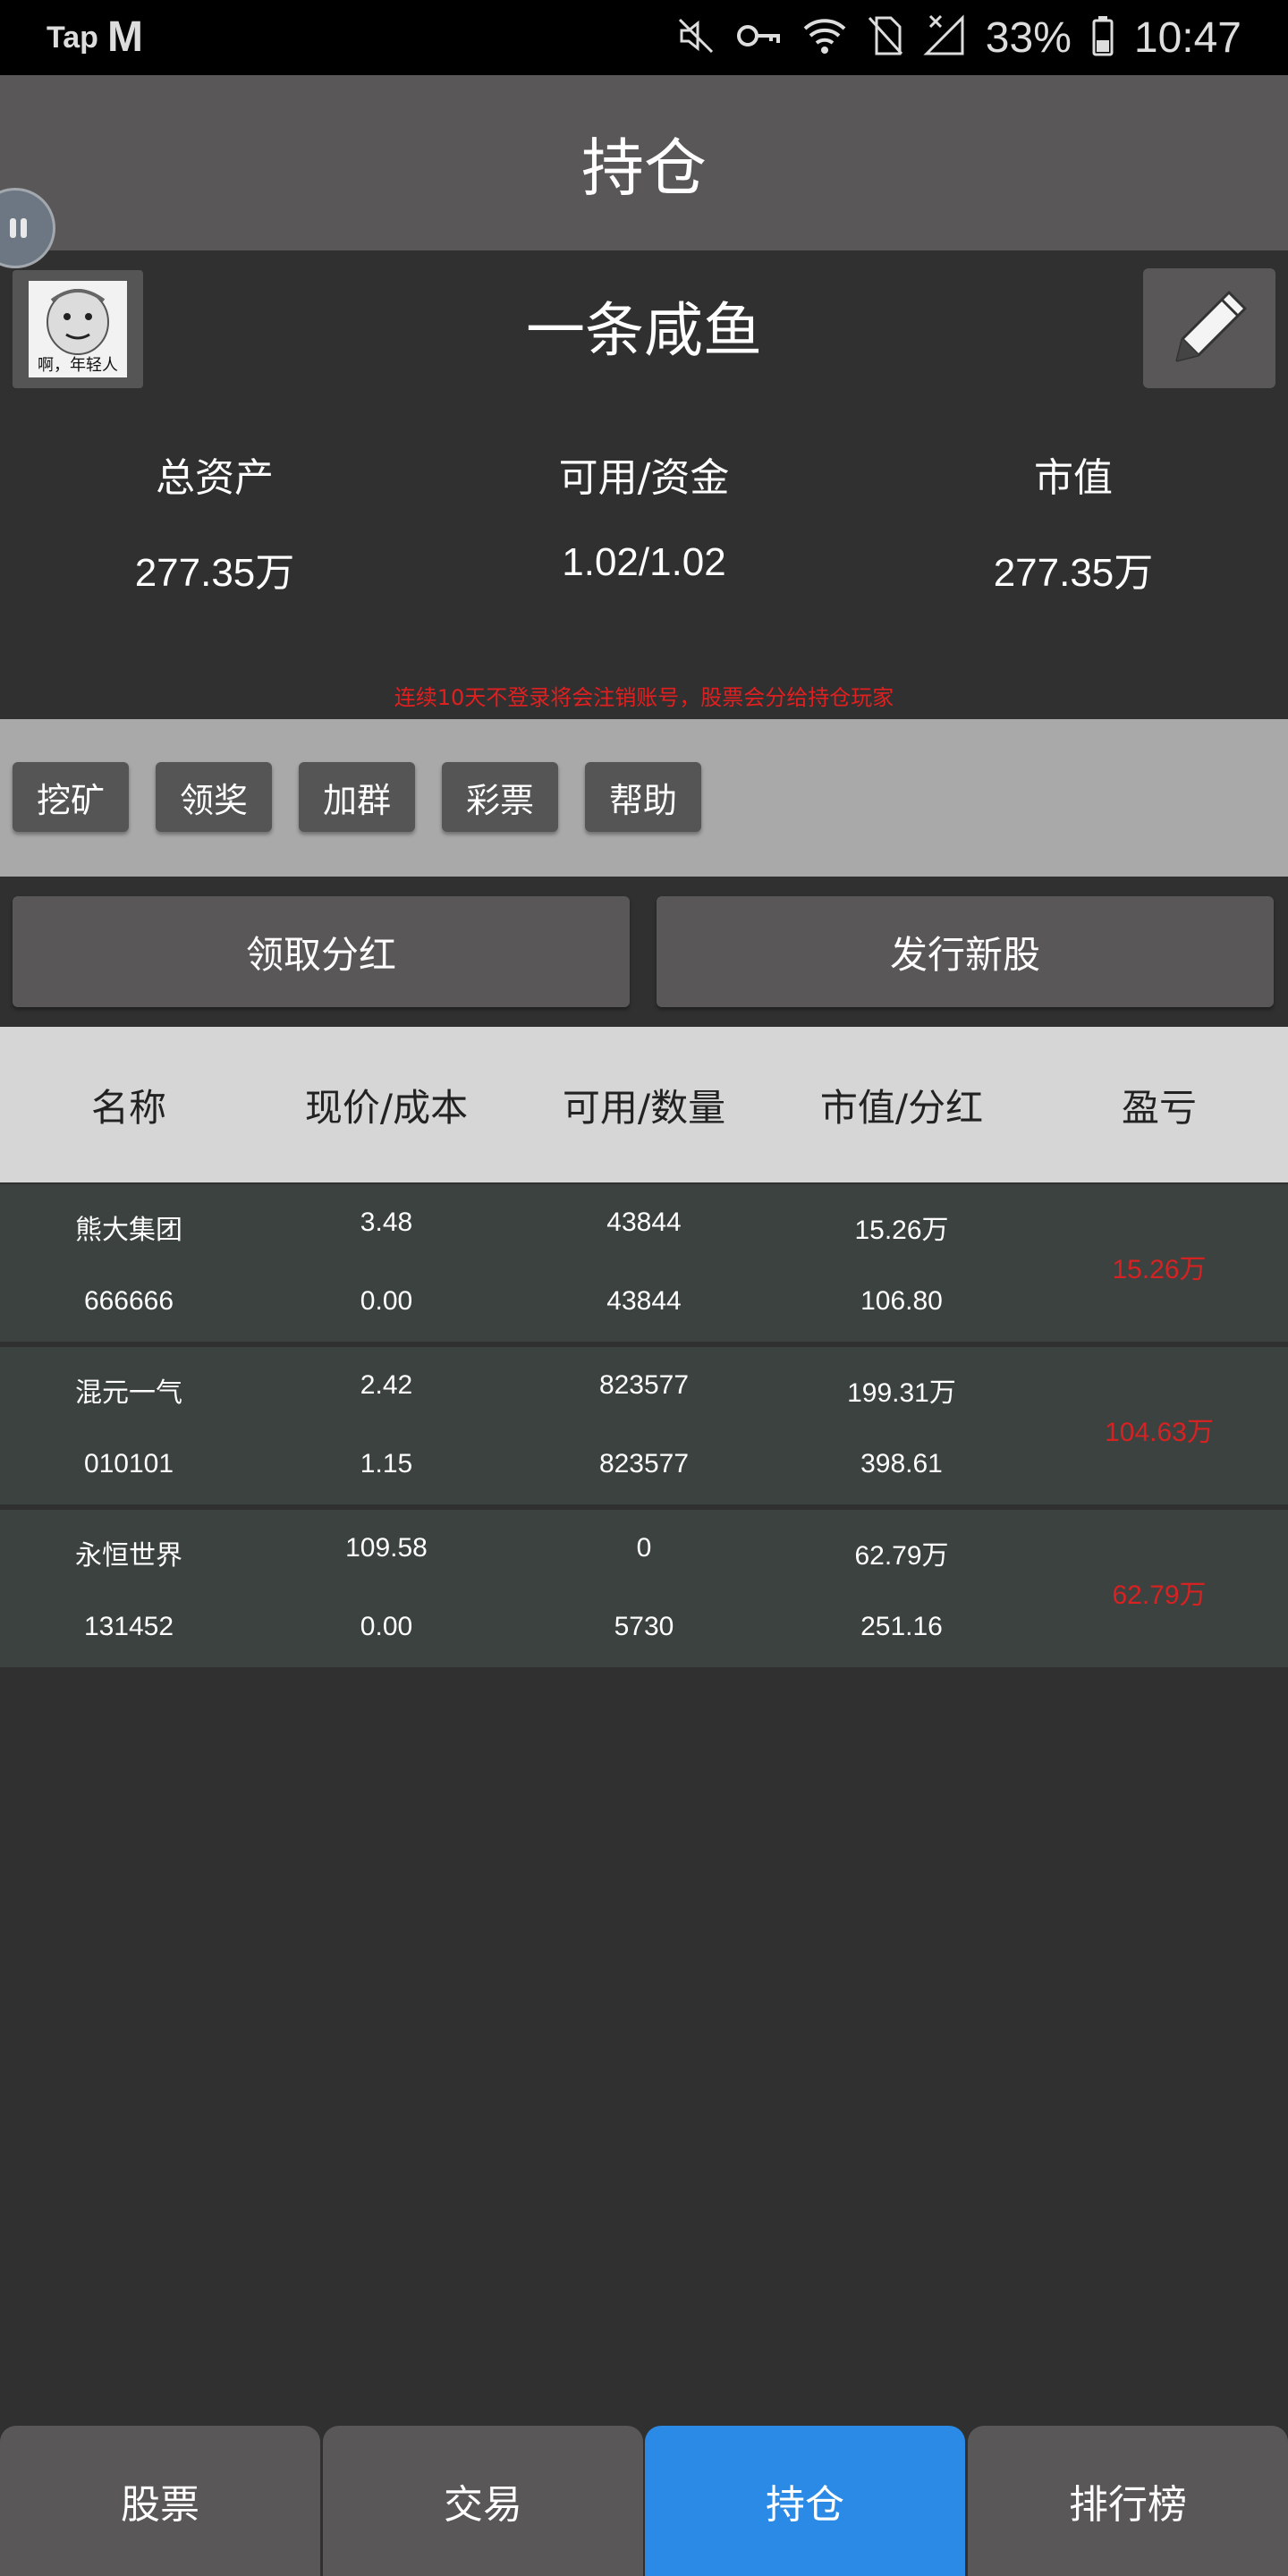 Image resolution: width=1288 pixels, height=2576 pixels. What do you see at coordinates (160, 2501) in the screenshot?
I see `tab-stocks: 股票` at bounding box center [160, 2501].